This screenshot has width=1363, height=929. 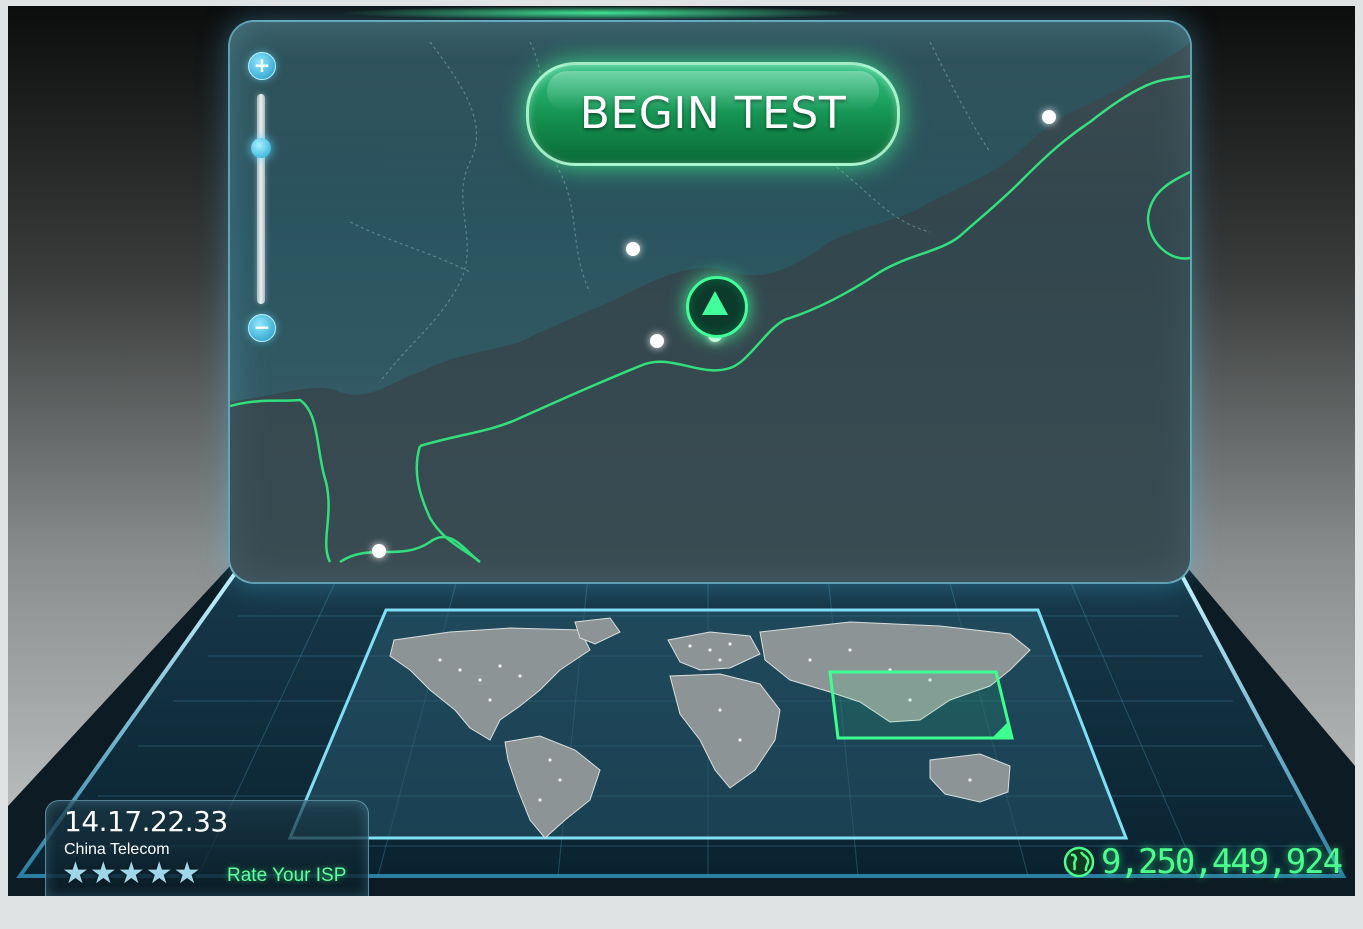 I want to click on zoom-out-button: −, so click(x=262, y=328).